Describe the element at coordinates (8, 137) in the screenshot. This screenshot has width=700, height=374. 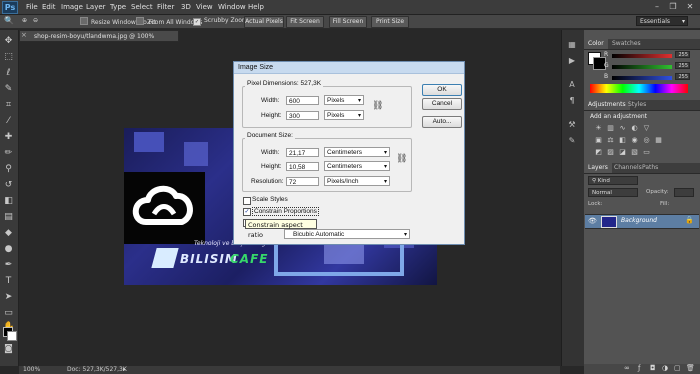
I see `healing-brush-tool-icon: ✚` at that location.